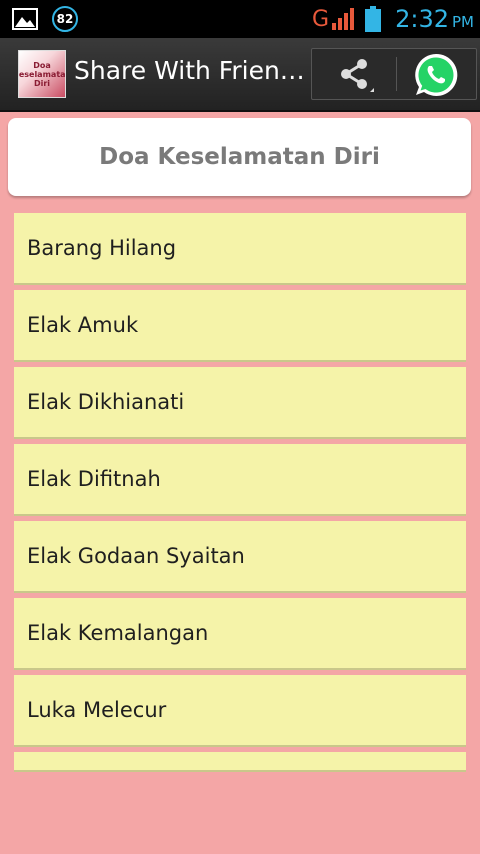 This screenshot has height=854, width=480. Describe the element at coordinates (83, 325) in the screenshot. I see `list-item-label: Elak Amuk` at that location.